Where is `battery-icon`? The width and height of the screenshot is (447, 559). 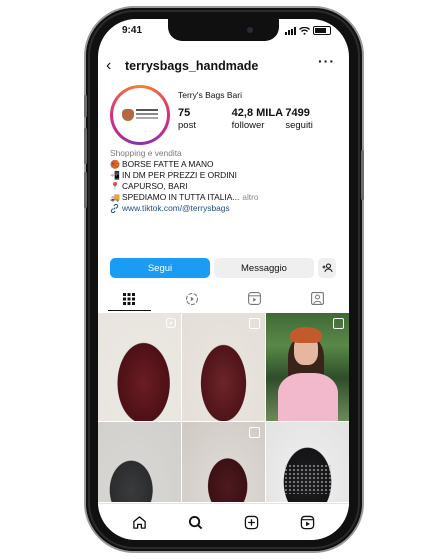 battery-icon is located at coordinates (322, 30).